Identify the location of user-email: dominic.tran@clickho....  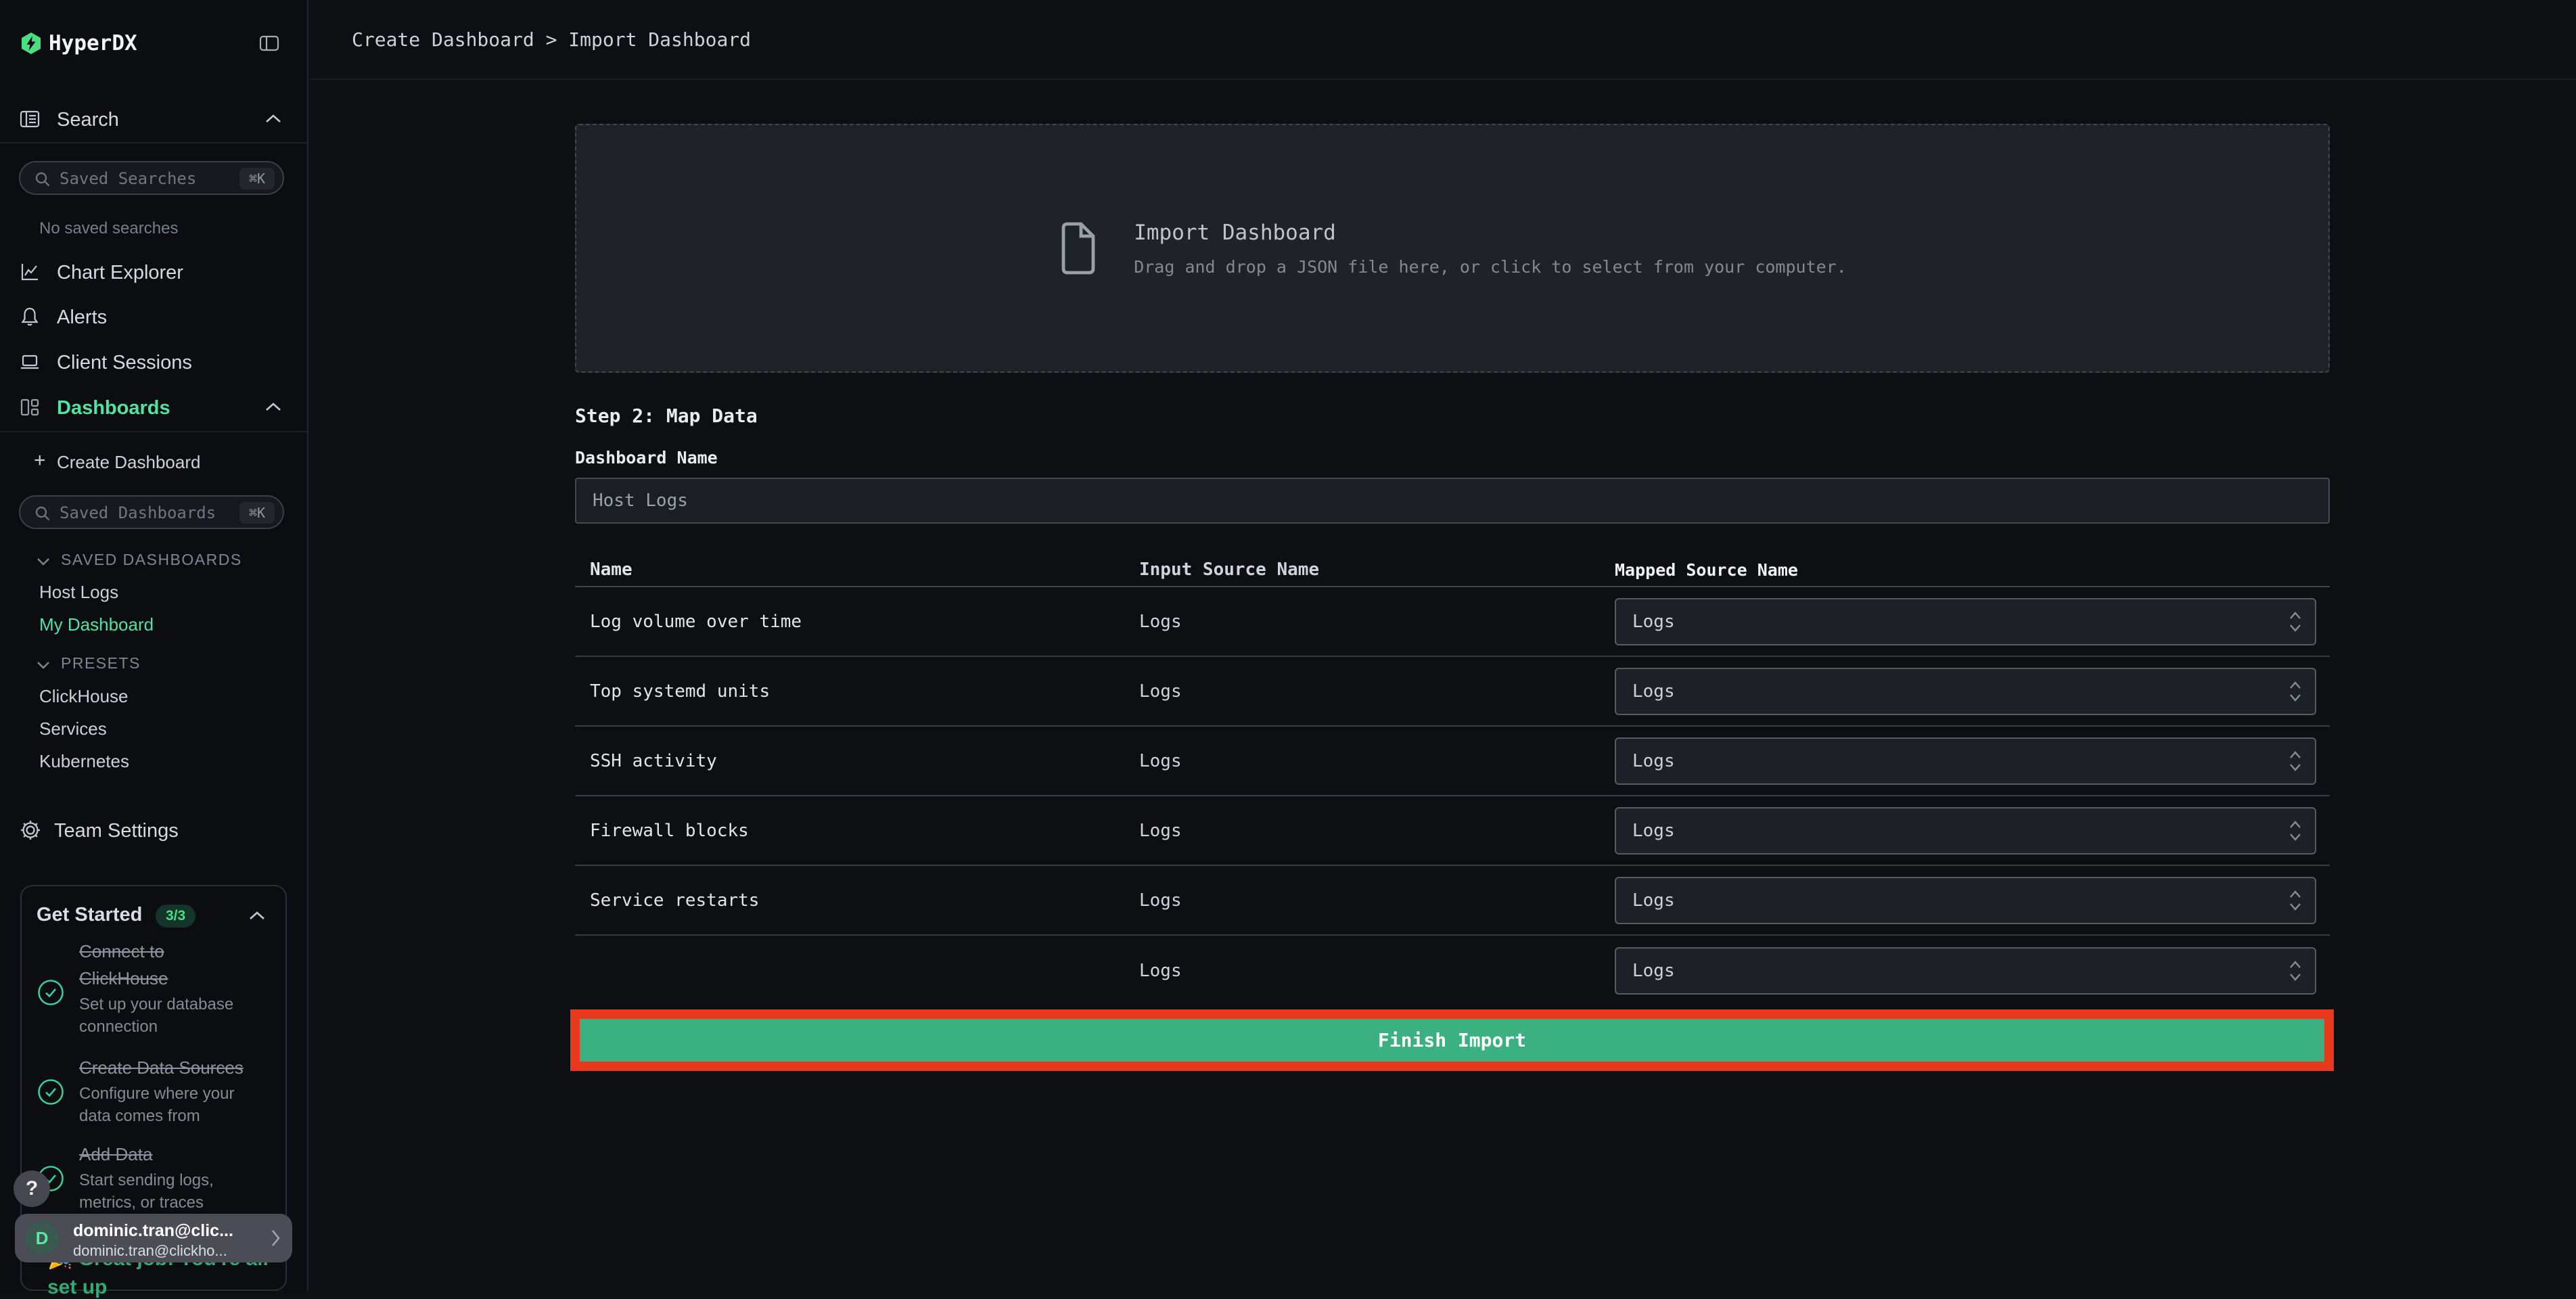
(150, 1250).